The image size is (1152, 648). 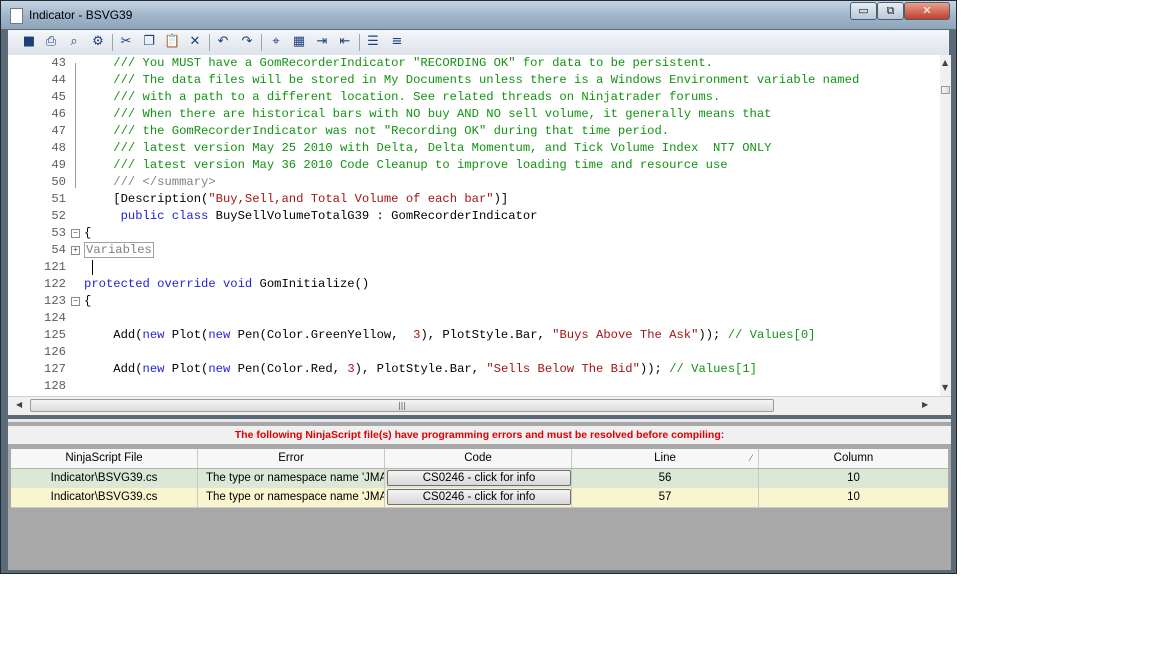 What do you see at coordinates (58, 250) in the screenshot?
I see `line-number: 54` at bounding box center [58, 250].